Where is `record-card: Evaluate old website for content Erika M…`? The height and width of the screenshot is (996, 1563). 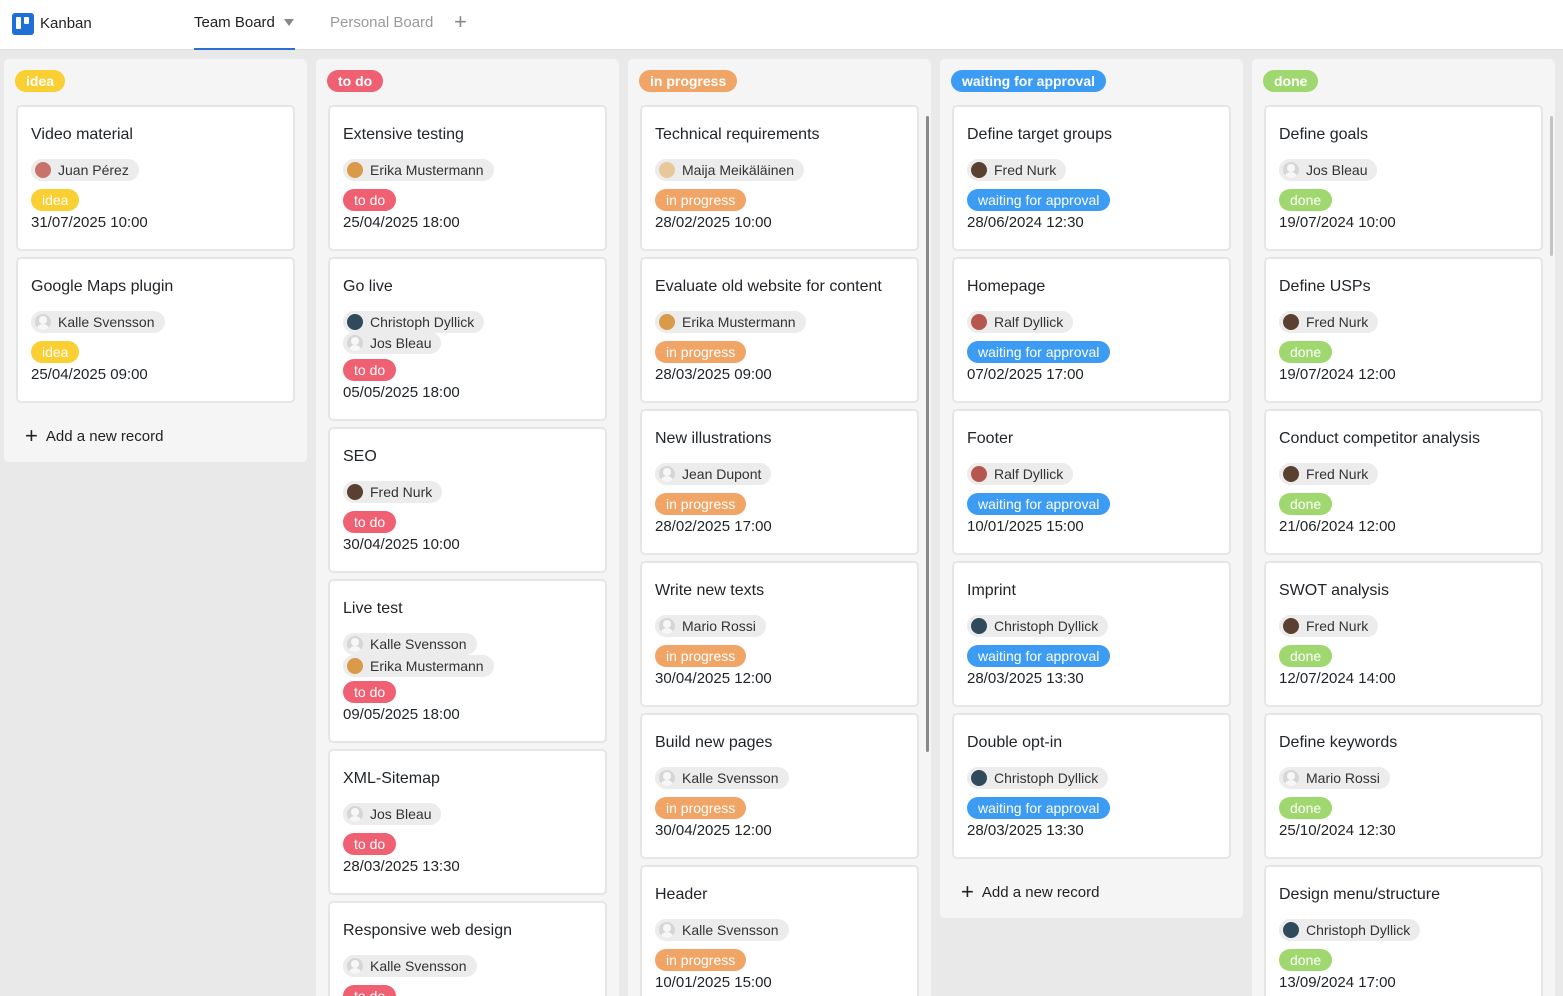
record-card: Evaluate old website for content Erika M… is located at coordinates (779, 330).